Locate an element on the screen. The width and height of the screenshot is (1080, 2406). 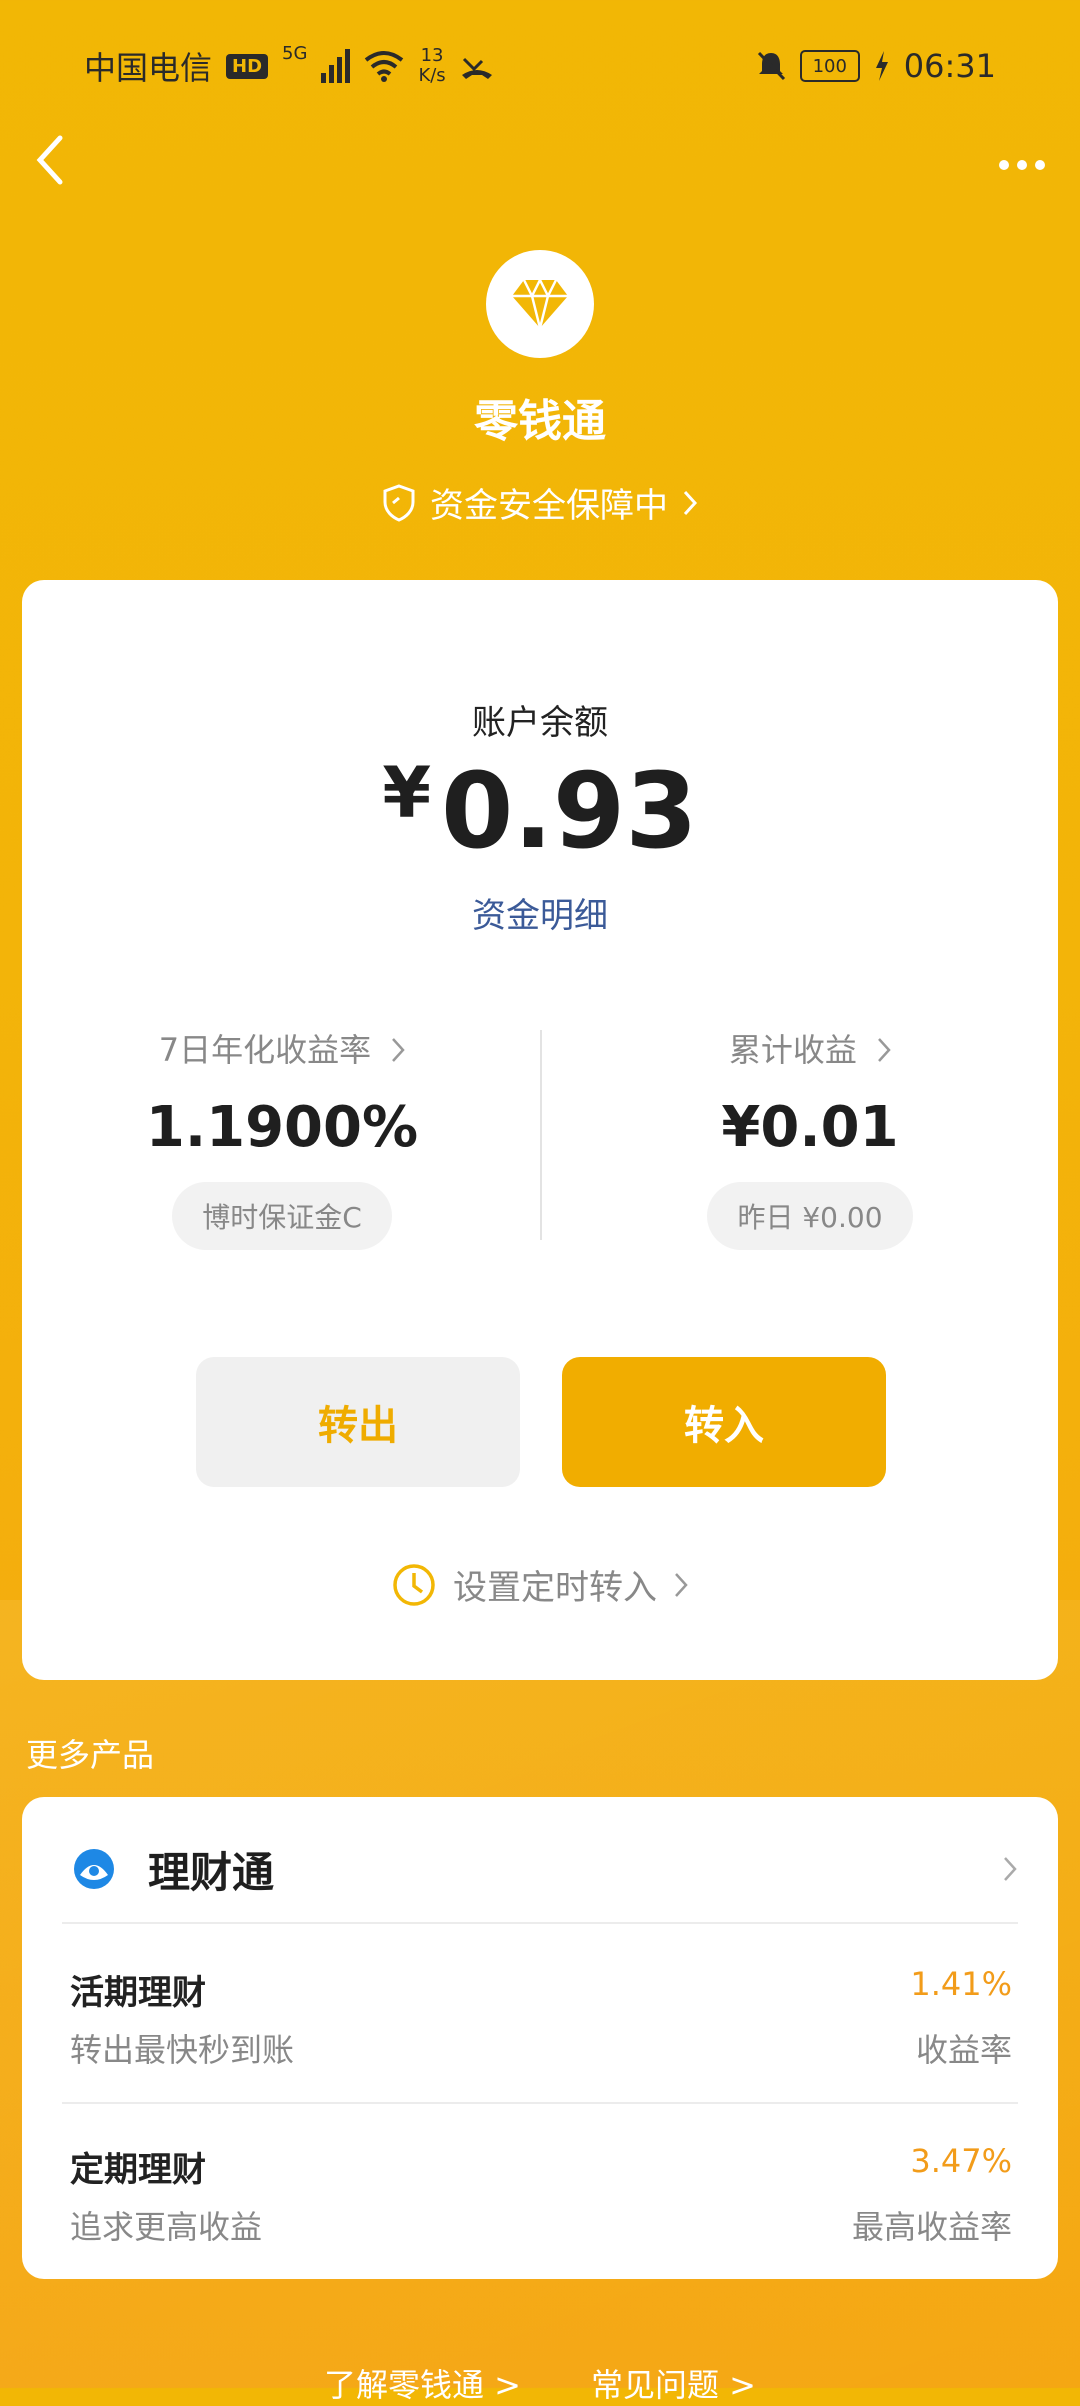
yield-label: 7日年化收益率 is located at coordinates (265, 1050).